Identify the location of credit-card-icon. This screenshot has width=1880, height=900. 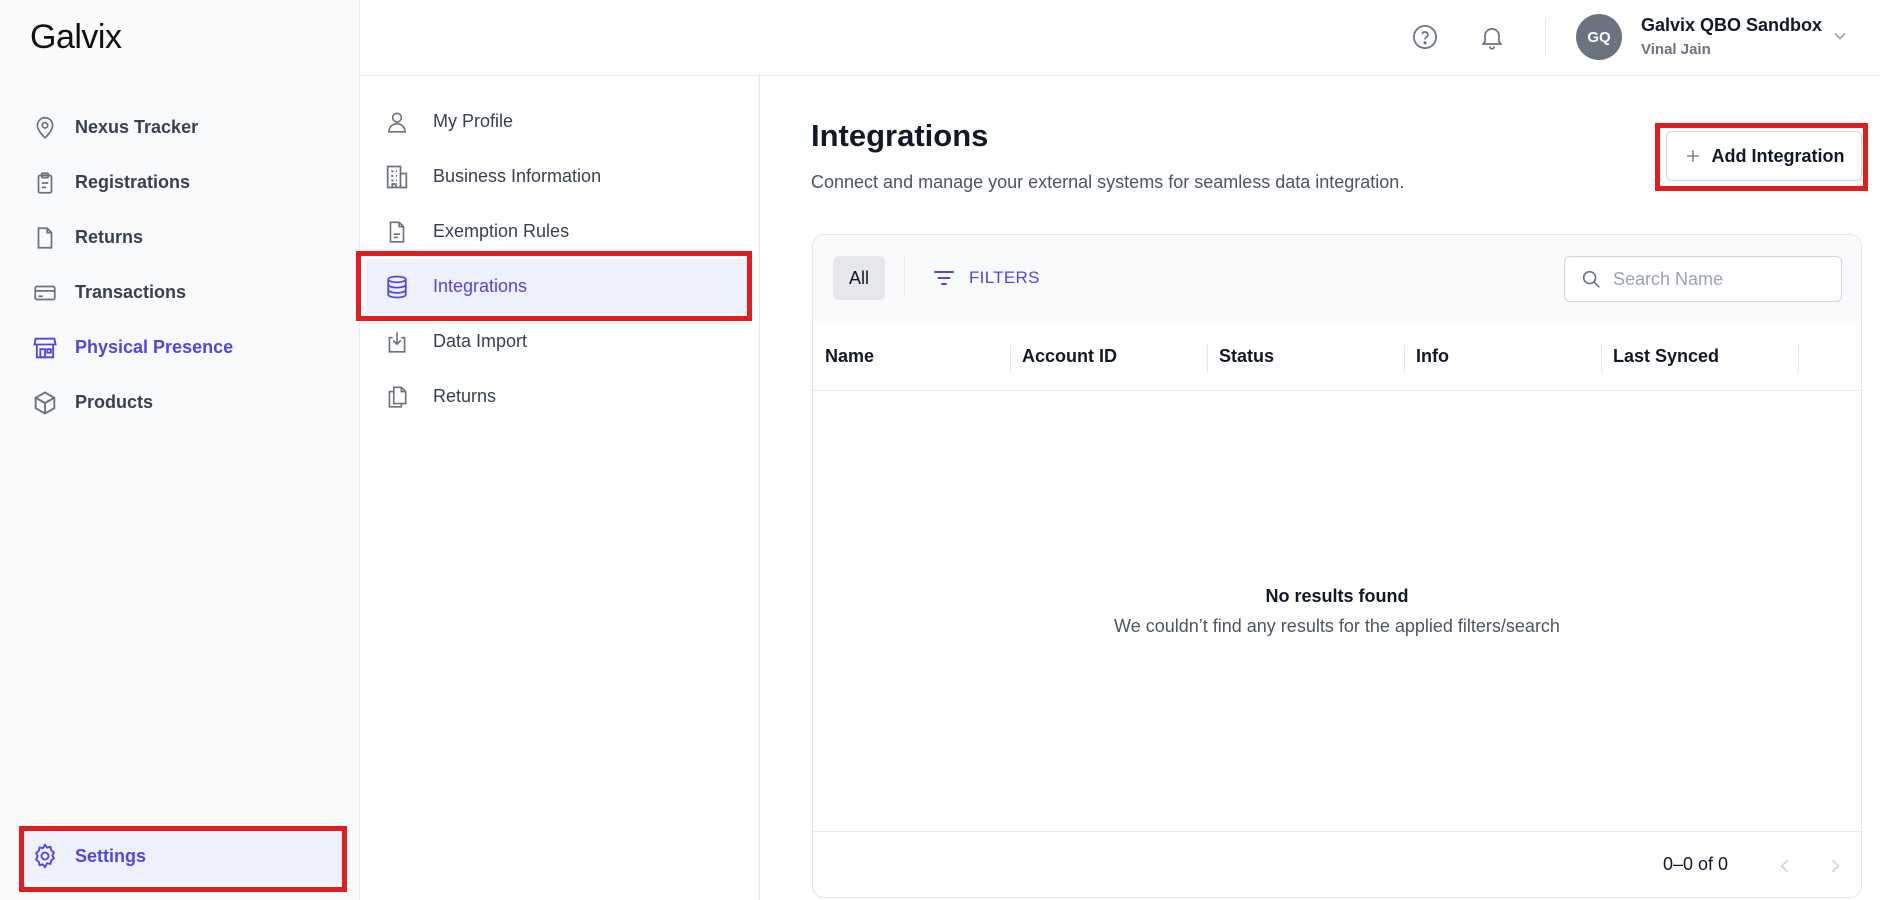
(45, 293).